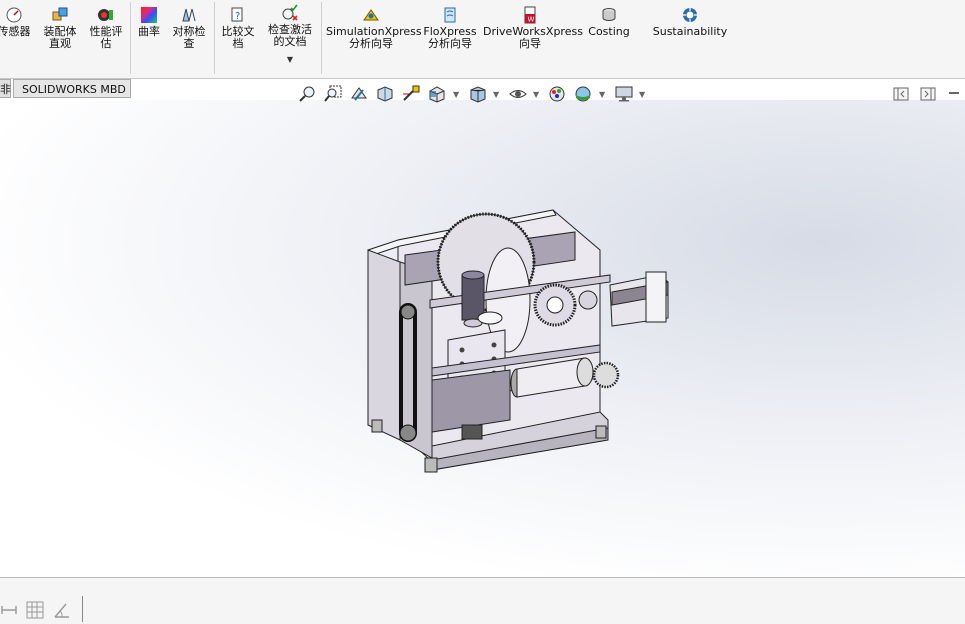 The height and width of the screenshot is (624, 965). I want to click on grid-icon, so click(35, 610).